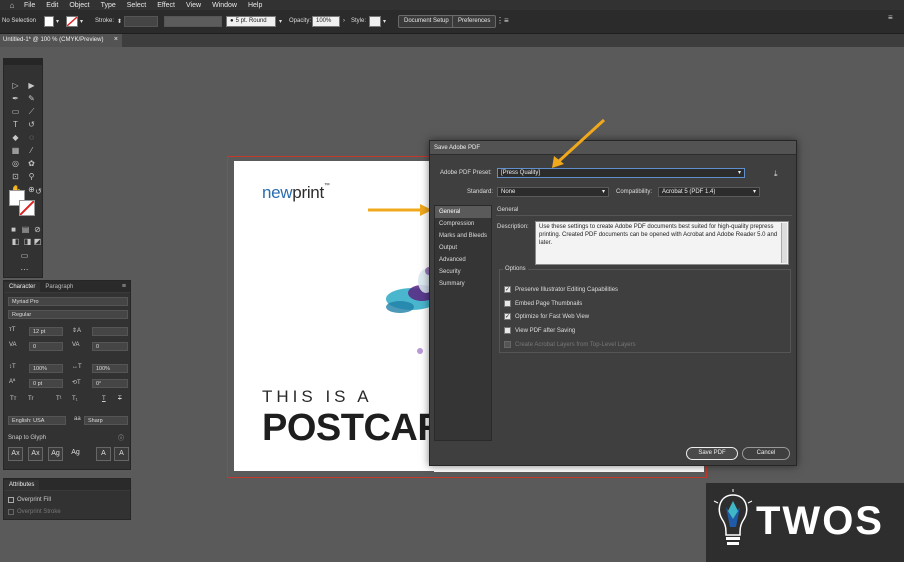  I want to click on tracking-input: 0, so click(110, 346).